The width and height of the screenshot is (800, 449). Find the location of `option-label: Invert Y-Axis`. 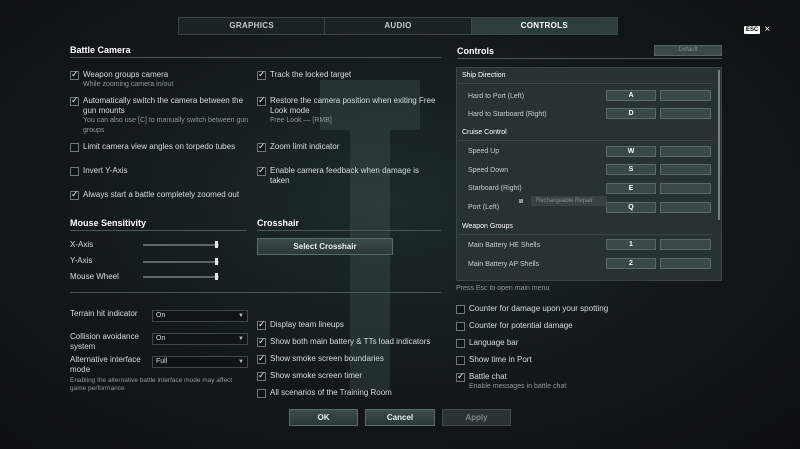

option-label: Invert Y-Axis is located at coordinates (105, 170).